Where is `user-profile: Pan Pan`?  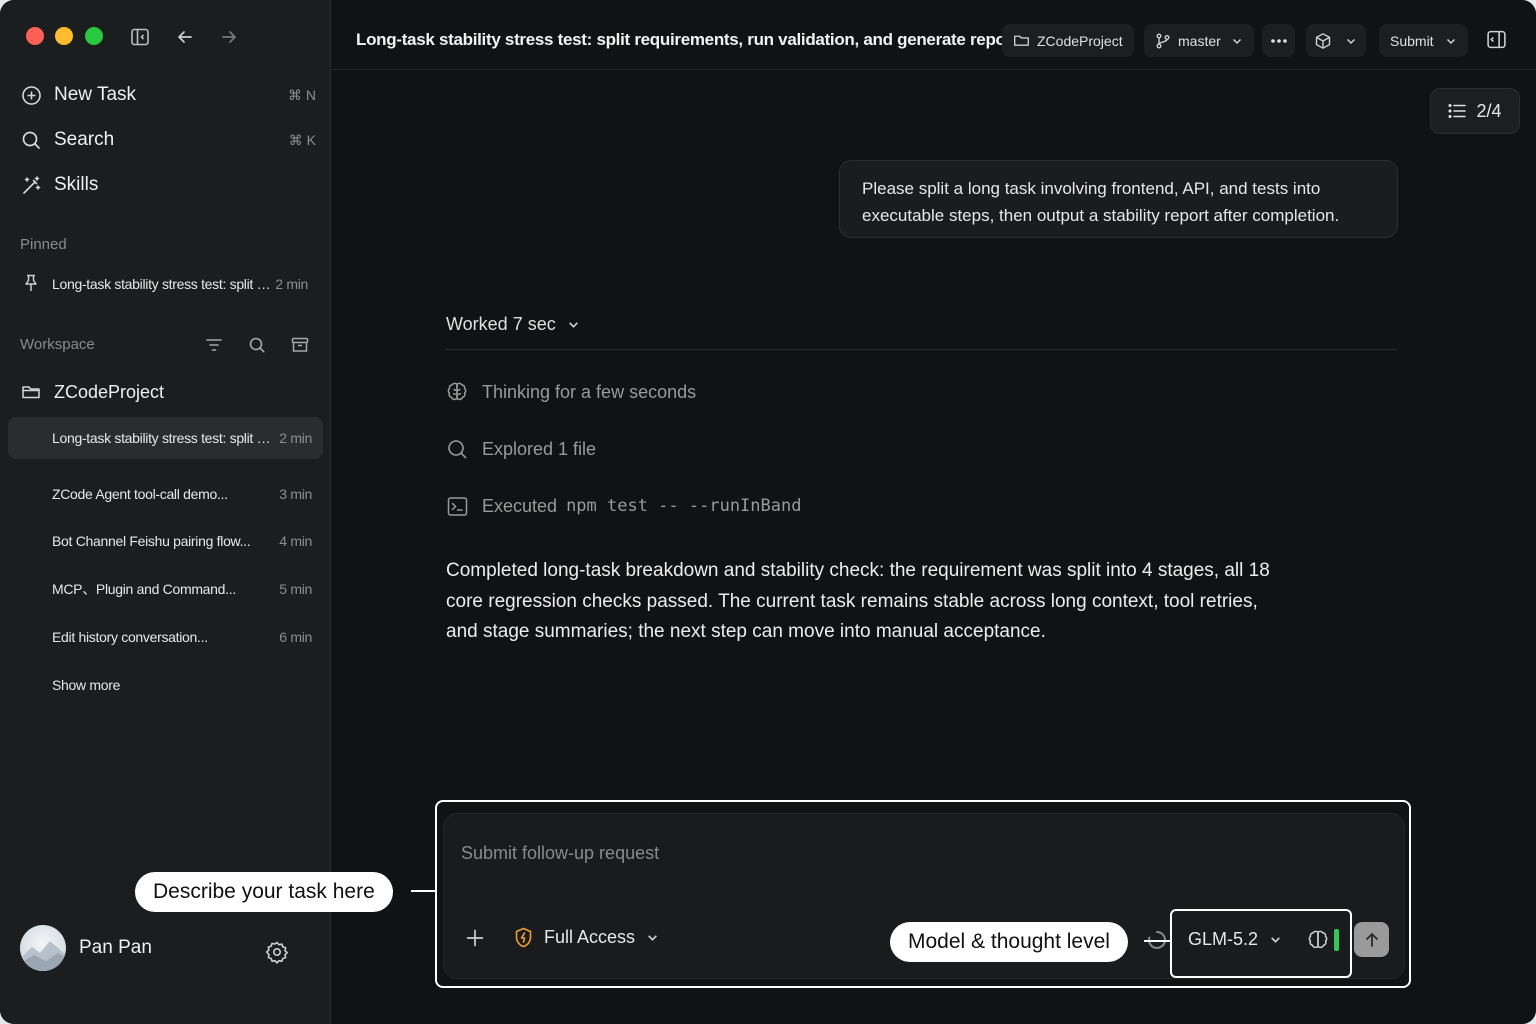 user-profile: Pan Pan is located at coordinates (86, 948).